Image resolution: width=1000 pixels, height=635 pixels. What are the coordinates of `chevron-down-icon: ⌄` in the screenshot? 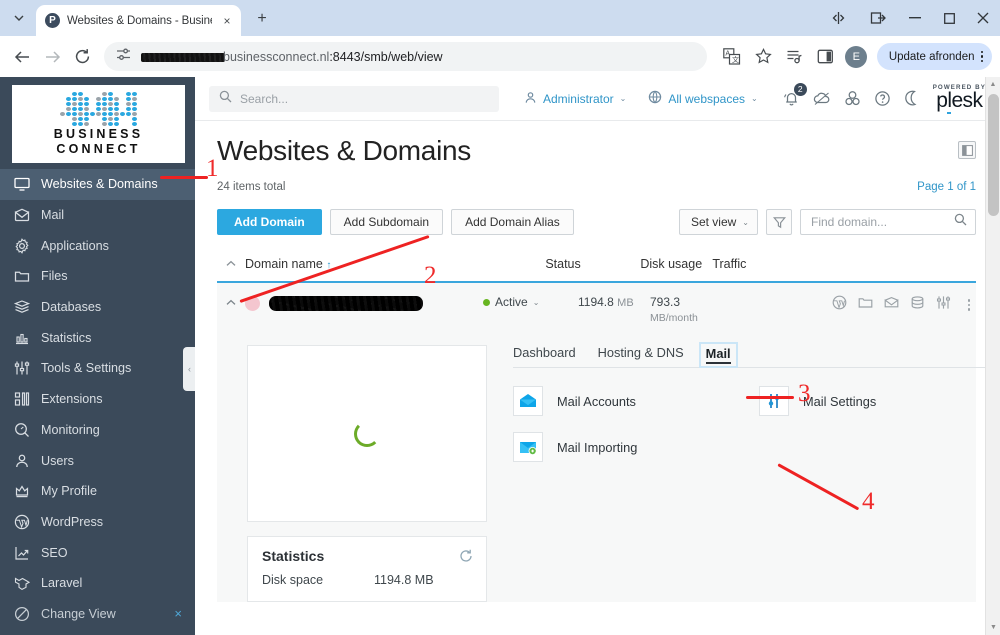 It's located at (536, 302).